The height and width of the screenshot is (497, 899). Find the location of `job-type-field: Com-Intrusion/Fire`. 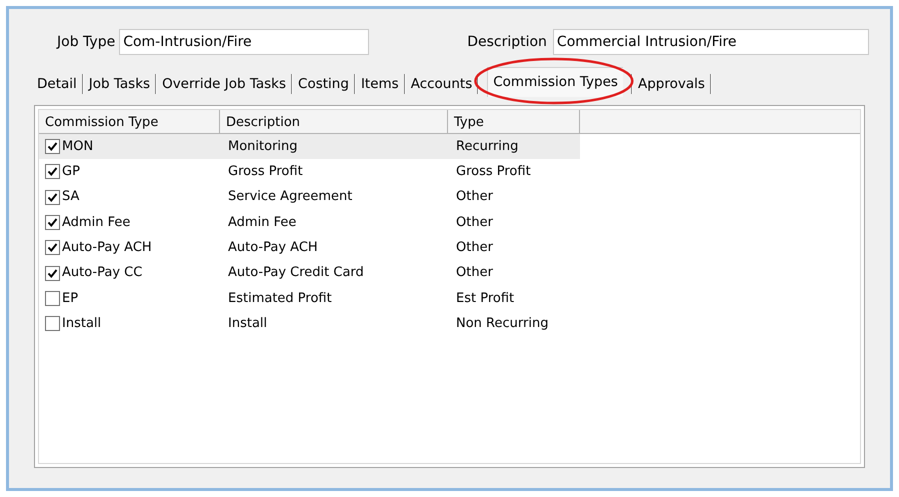

job-type-field: Com-Intrusion/Fire is located at coordinates (244, 42).